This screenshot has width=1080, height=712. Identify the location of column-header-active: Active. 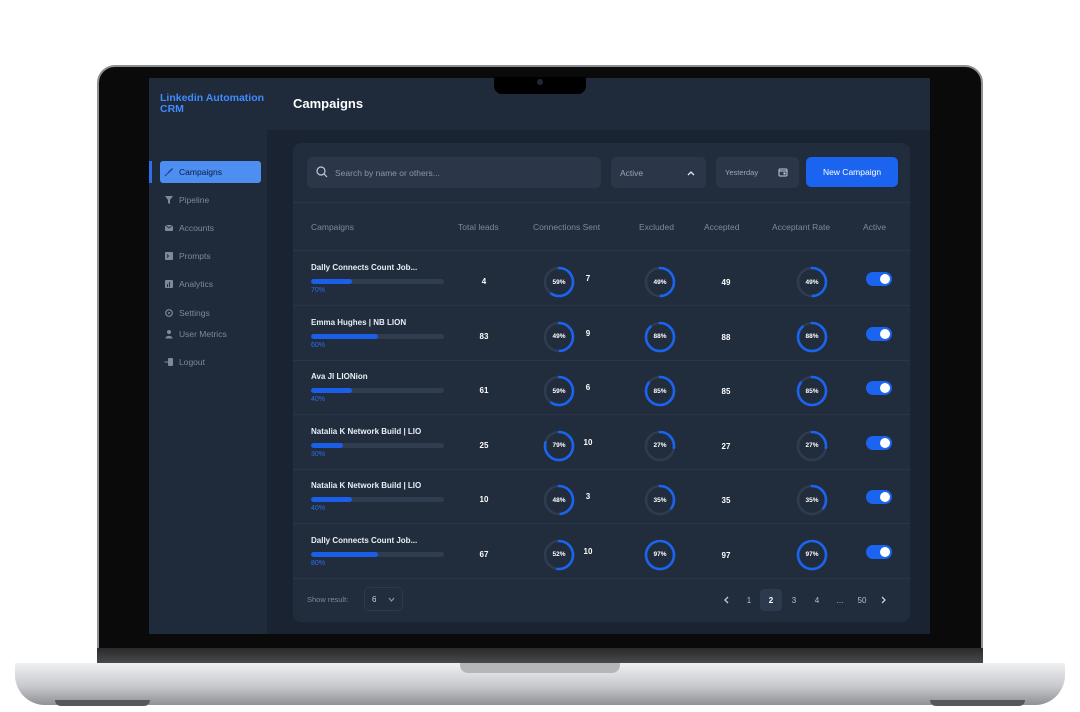
(874, 227).